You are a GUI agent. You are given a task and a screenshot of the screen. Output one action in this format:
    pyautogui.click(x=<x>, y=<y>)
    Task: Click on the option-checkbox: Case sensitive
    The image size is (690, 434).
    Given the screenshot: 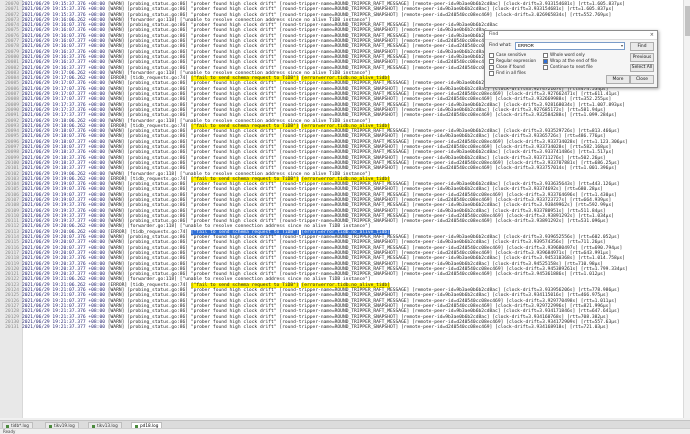 What is the action you would take?
    pyautogui.click(x=507, y=55)
    